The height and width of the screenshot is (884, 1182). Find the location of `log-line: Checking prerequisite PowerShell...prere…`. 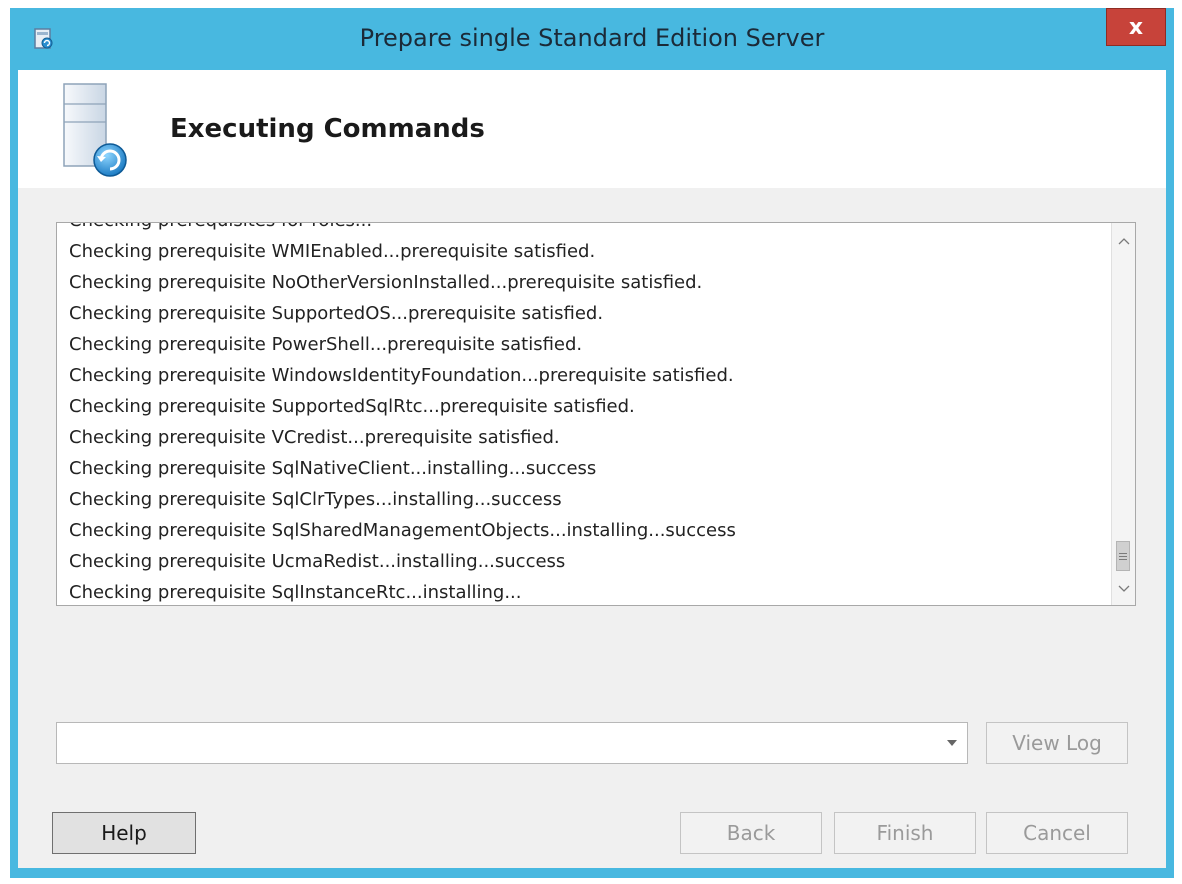

log-line: Checking prerequisite PowerShell...prere… is located at coordinates (326, 344).